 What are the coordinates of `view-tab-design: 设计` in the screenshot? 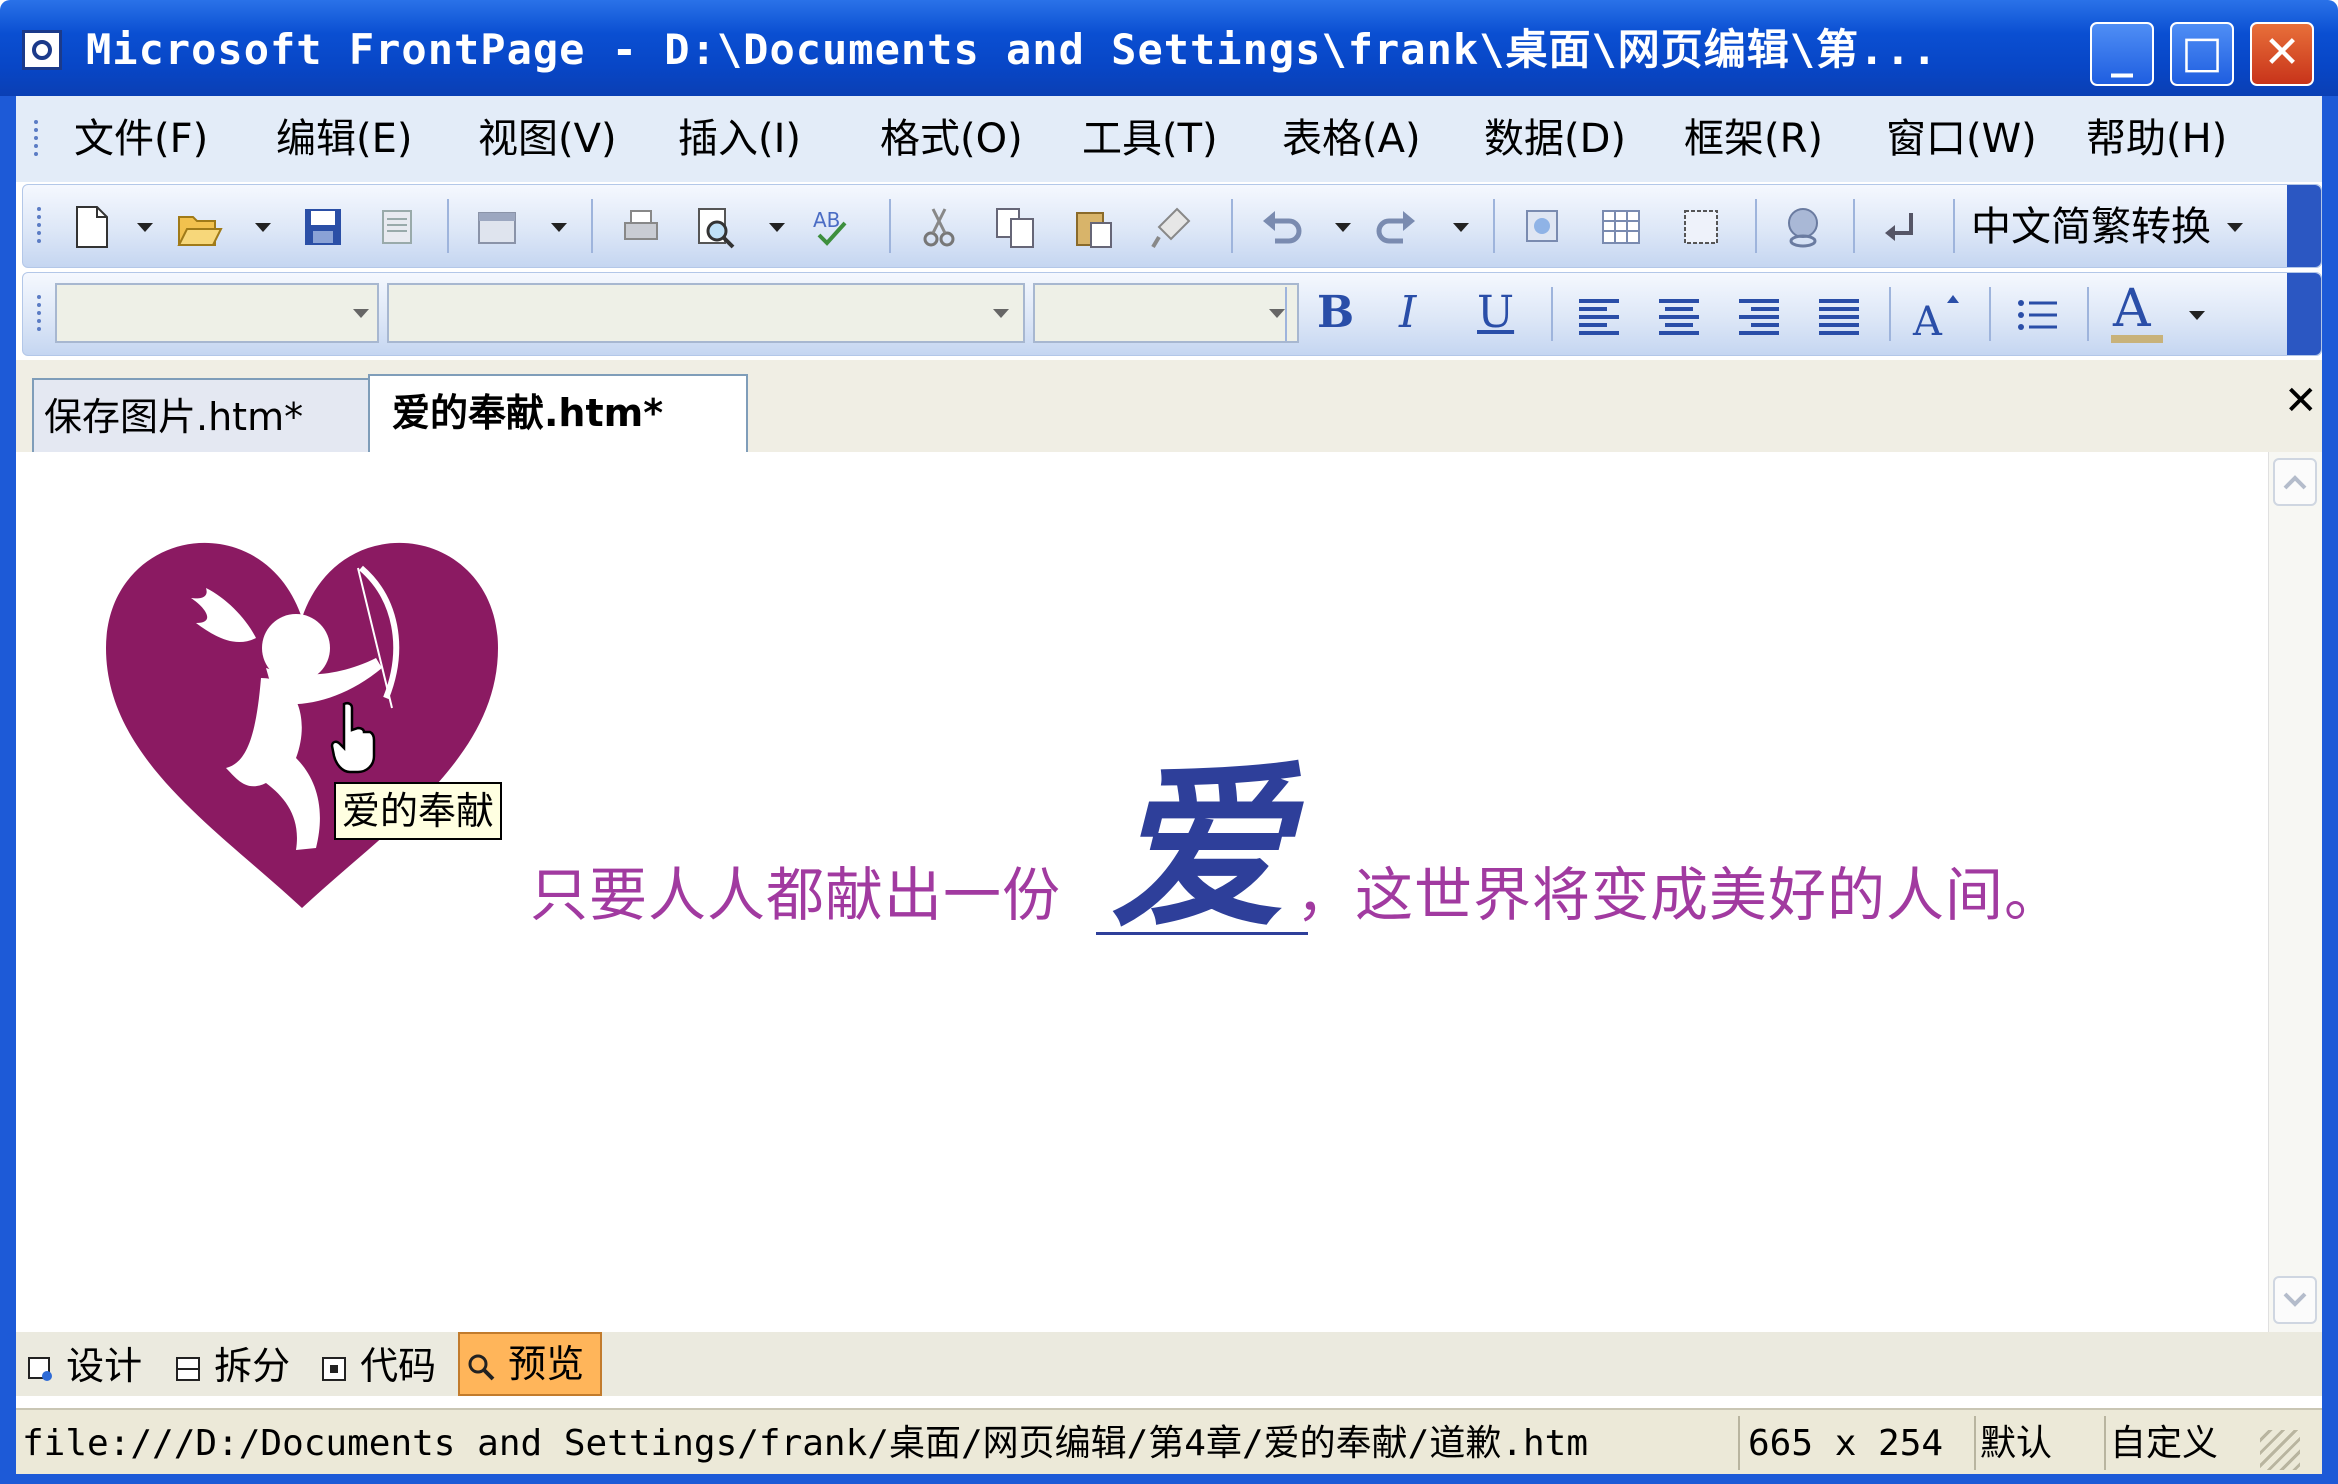 It's located at (96, 1366).